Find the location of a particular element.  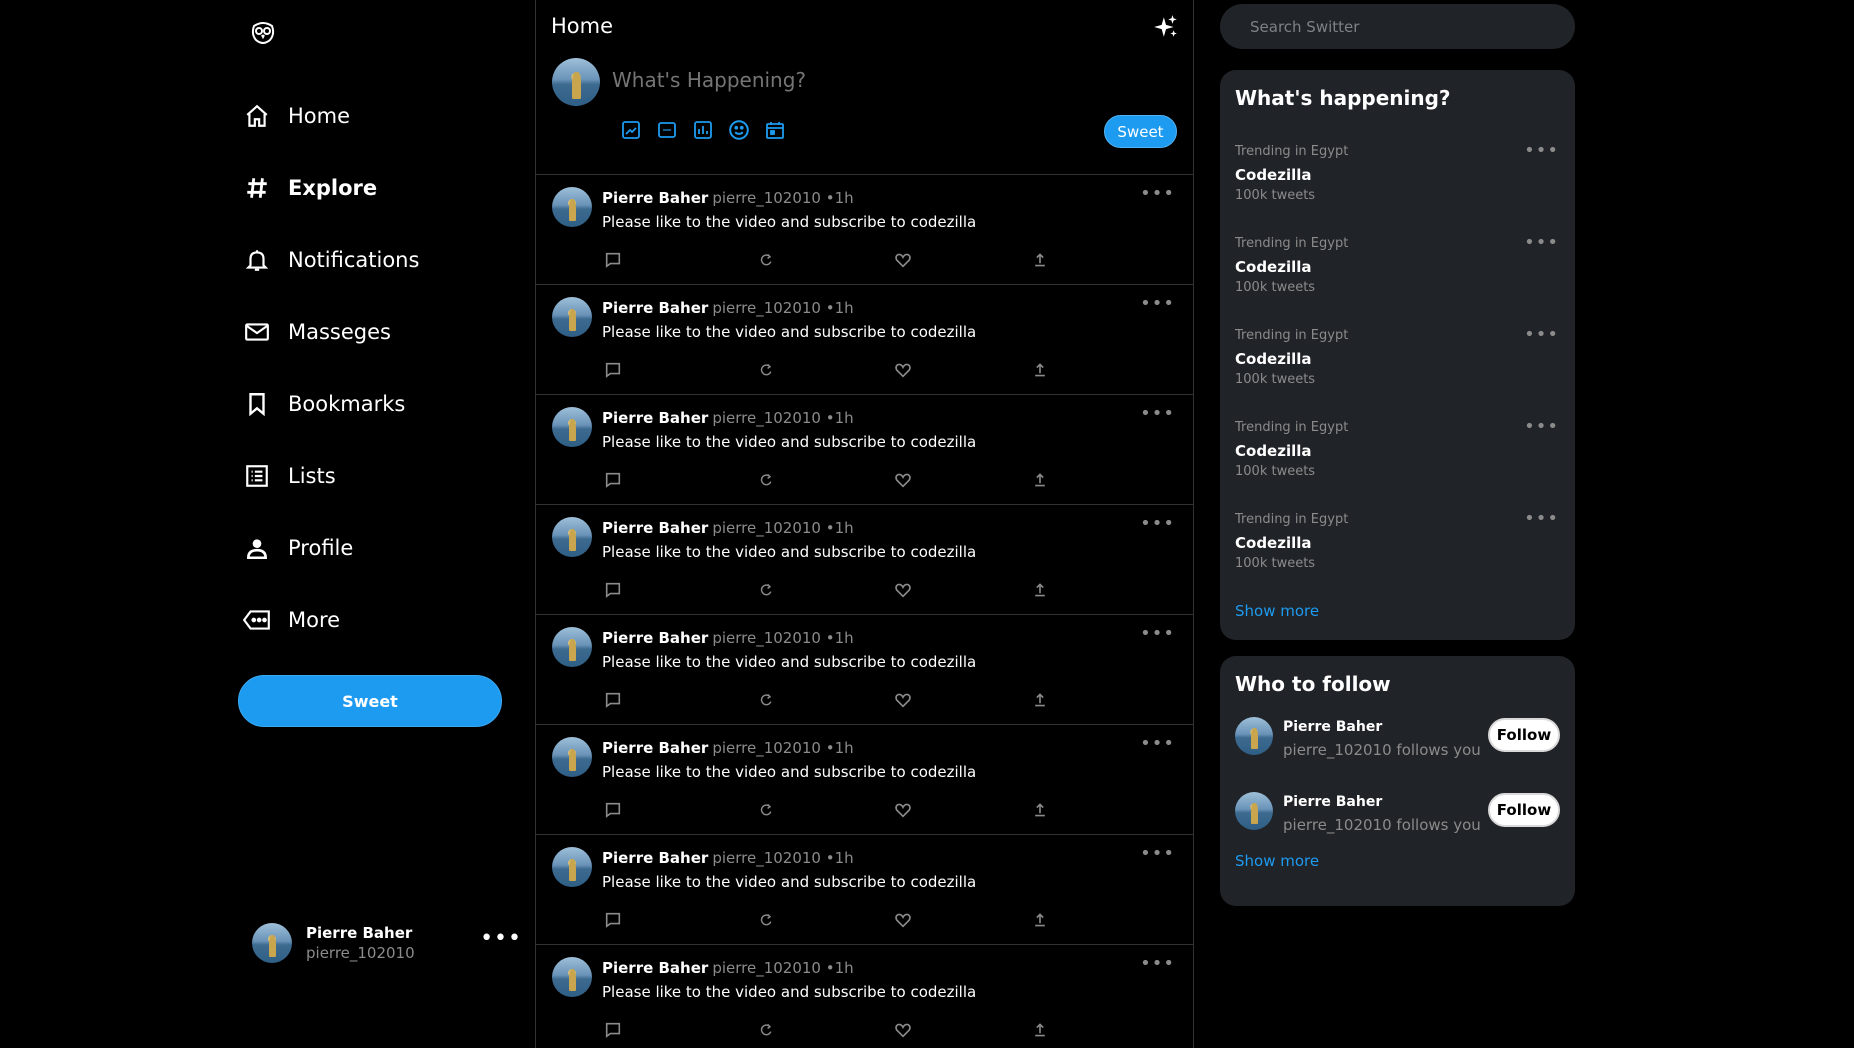

nav-item-home: Home is located at coordinates (382, 116).